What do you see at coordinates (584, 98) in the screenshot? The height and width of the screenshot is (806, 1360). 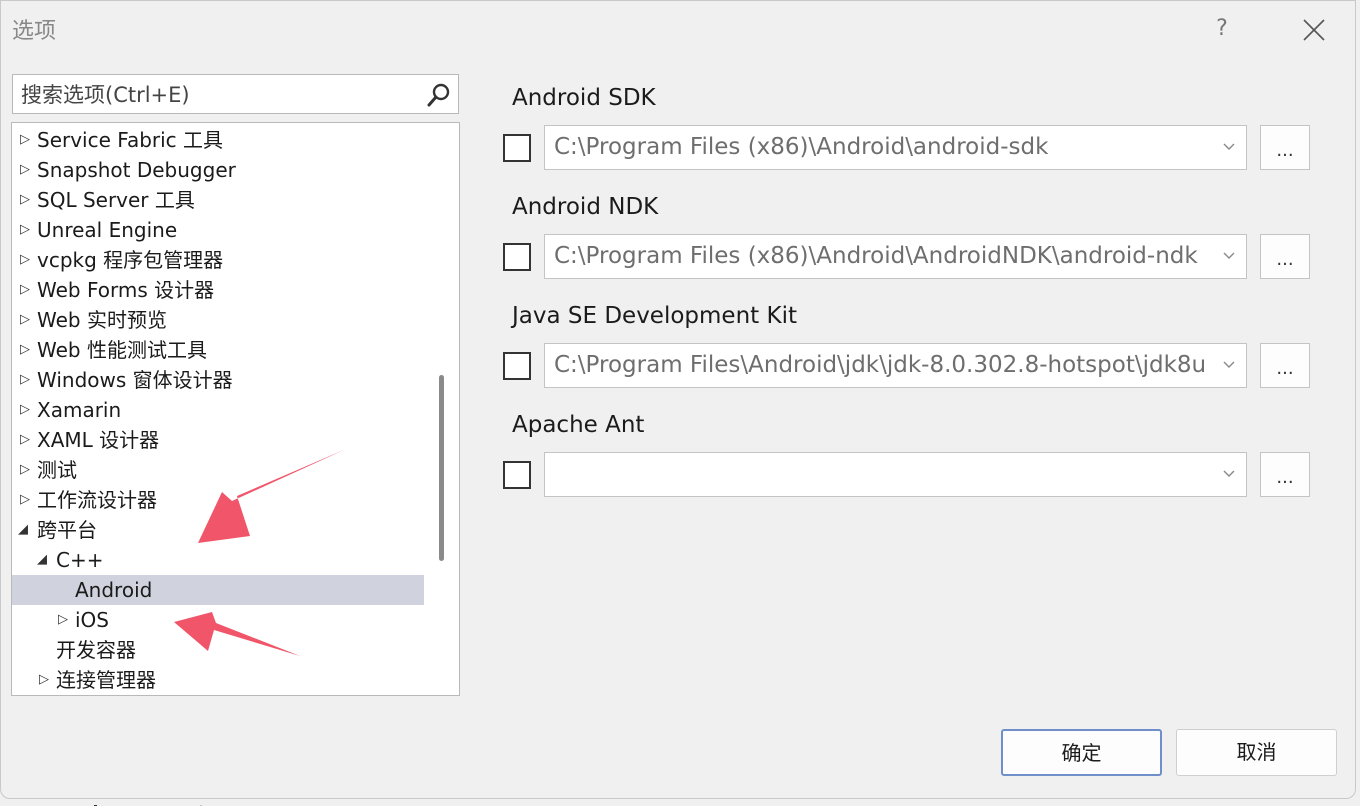 I see `android-sdk-label: Android SDK` at bounding box center [584, 98].